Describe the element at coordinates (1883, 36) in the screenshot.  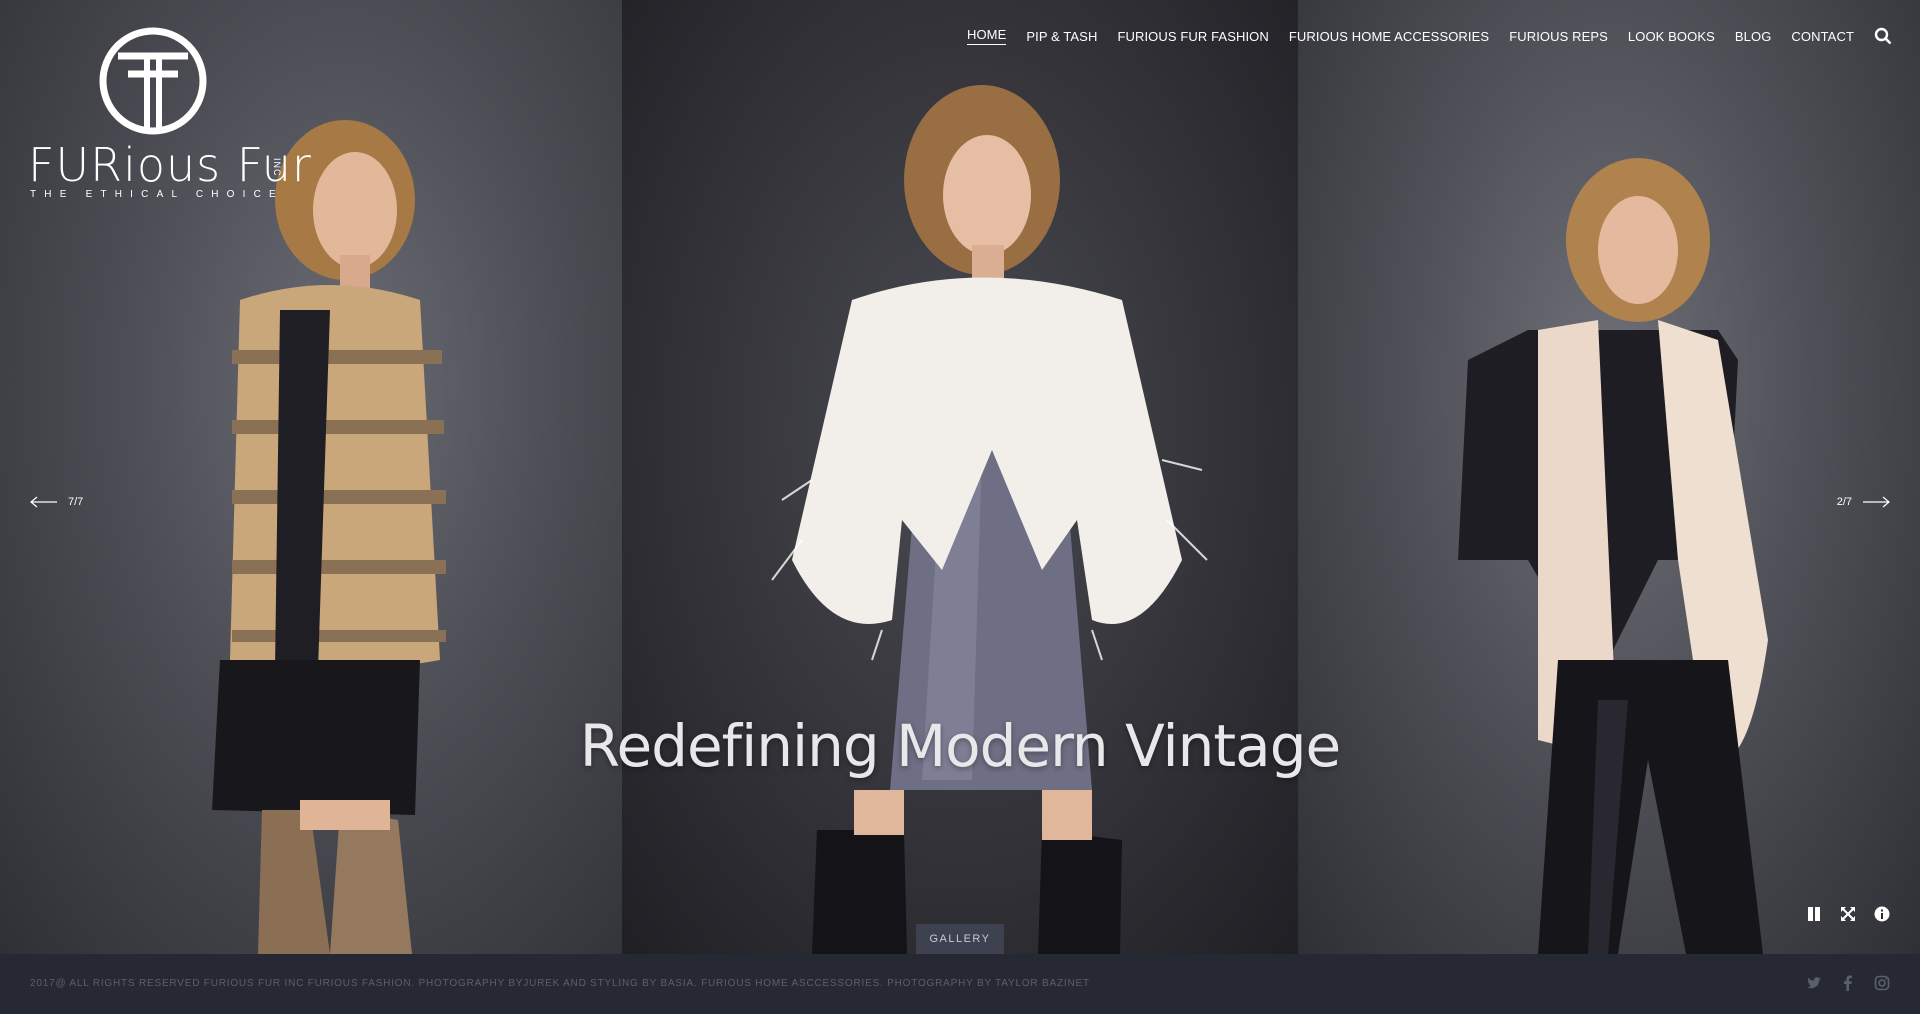
I see `search-icon` at that location.